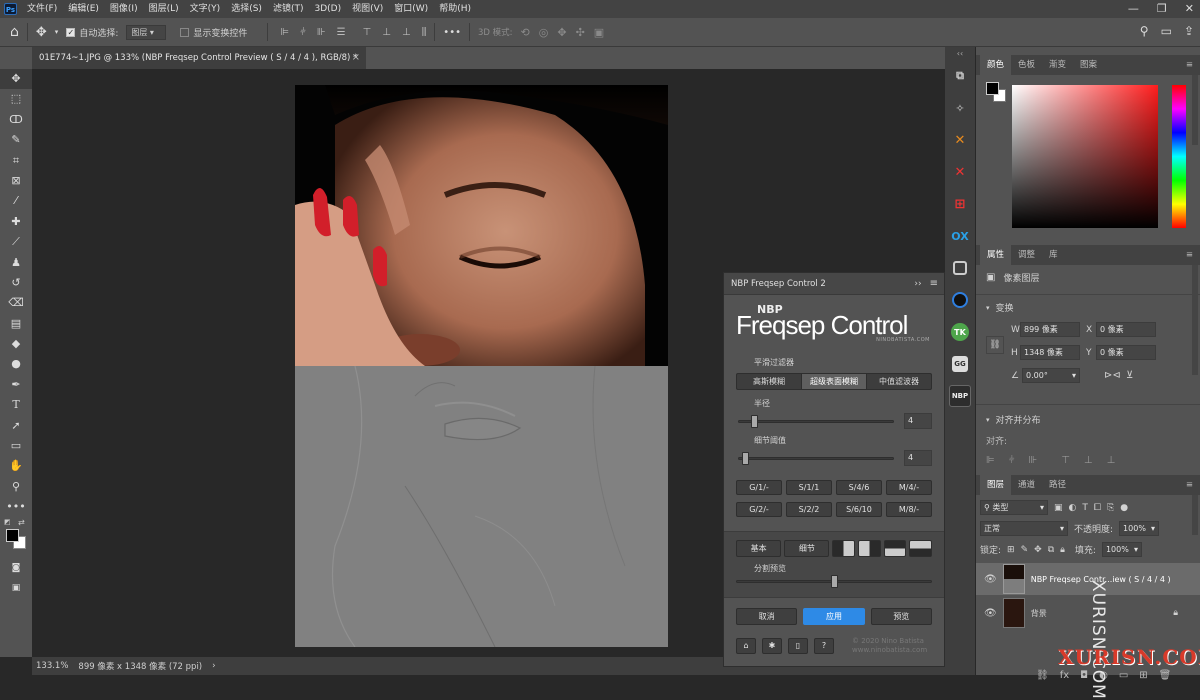 The height and width of the screenshot is (700, 1200). What do you see at coordinates (1112, 375) in the screenshot?
I see `flip-horizontal-icon: ⊳⊲` at bounding box center [1112, 375].